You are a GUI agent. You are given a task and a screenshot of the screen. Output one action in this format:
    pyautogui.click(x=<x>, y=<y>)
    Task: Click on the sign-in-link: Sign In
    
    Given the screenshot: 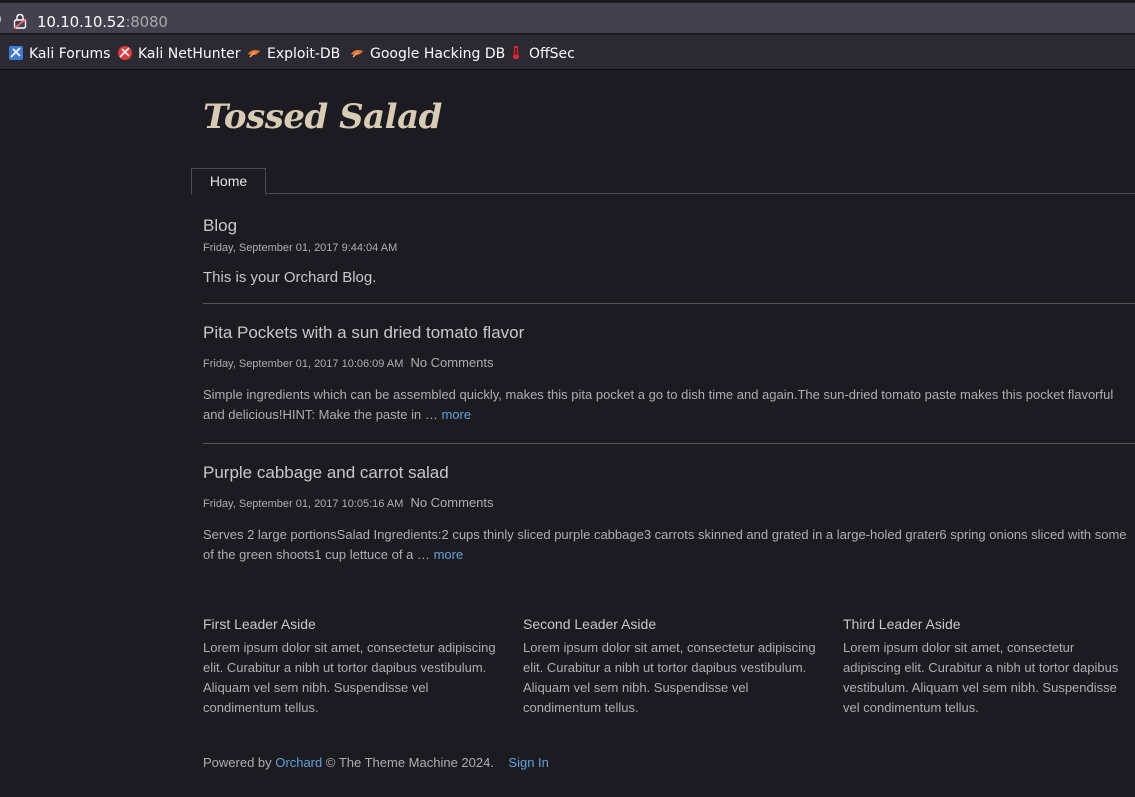 What is the action you would take?
    pyautogui.click(x=528, y=762)
    